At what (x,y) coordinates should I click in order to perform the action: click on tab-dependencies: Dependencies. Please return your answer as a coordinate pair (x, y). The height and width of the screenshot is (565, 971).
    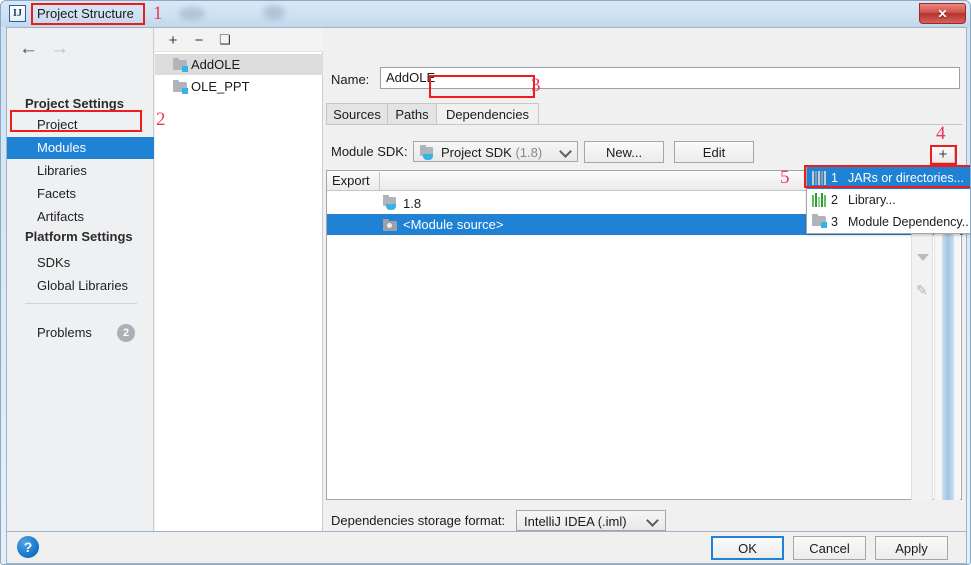
    Looking at the image, I should click on (487, 114).